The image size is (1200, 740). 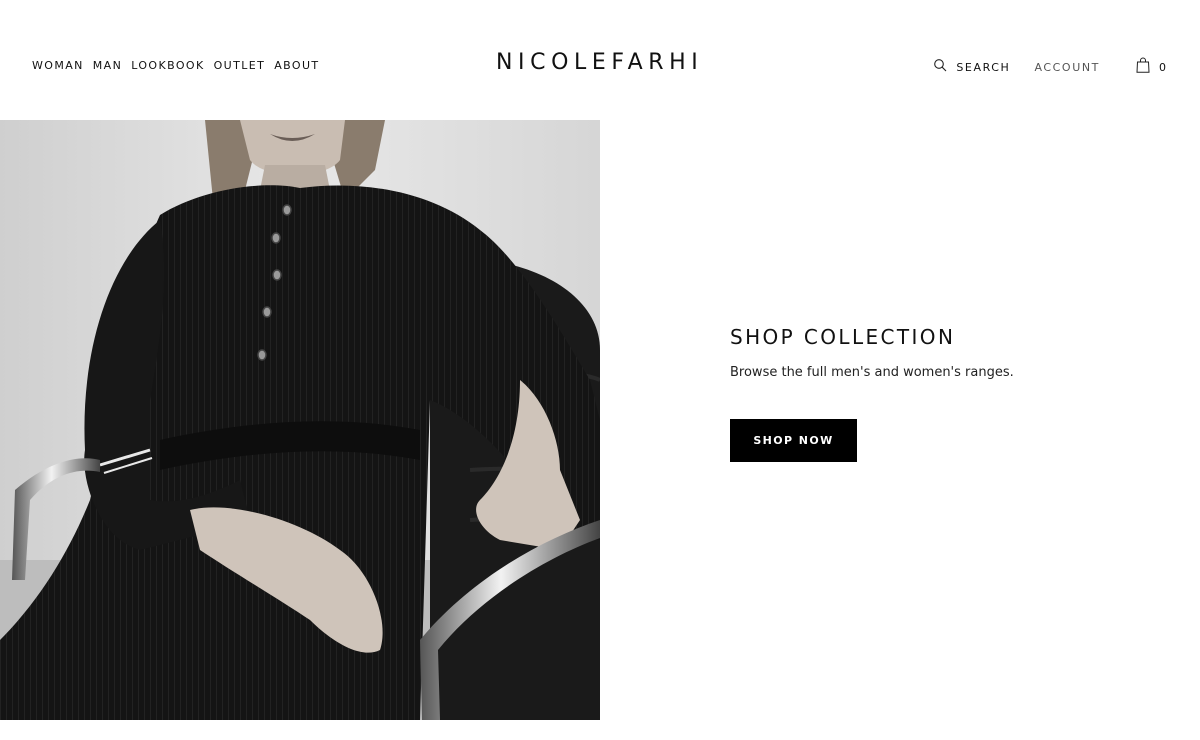 I want to click on nav-outlet: OUTLET, so click(x=240, y=65).